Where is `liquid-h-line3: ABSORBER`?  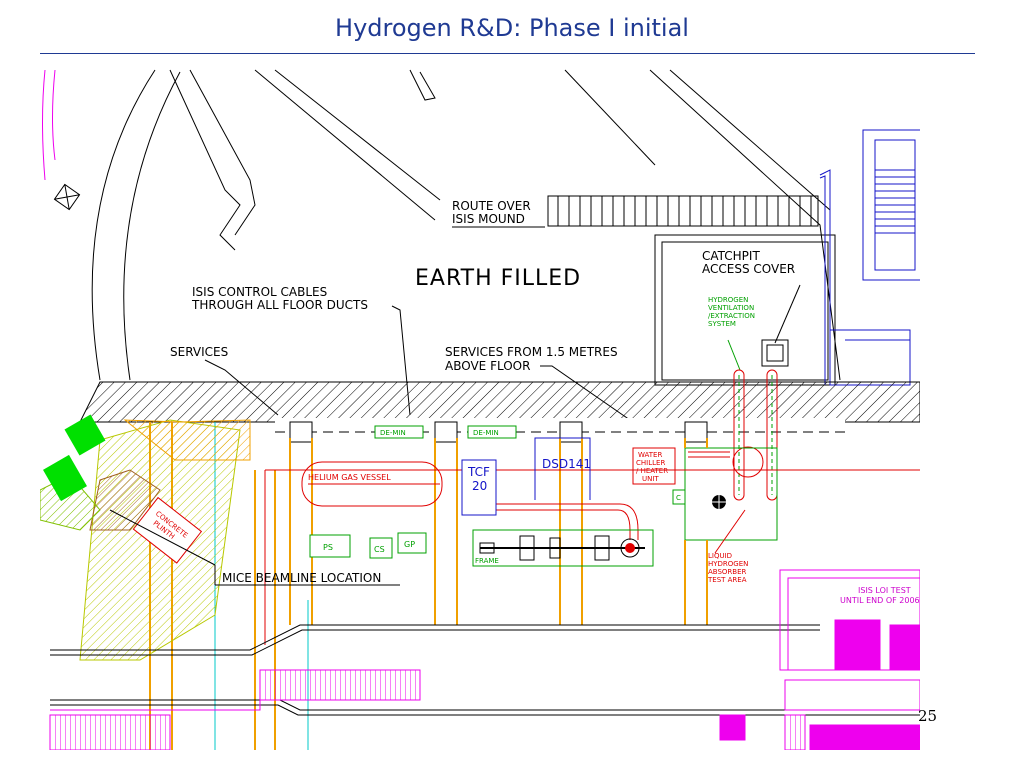 liquid-h-line3: ABSORBER is located at coordinates (727, 572).